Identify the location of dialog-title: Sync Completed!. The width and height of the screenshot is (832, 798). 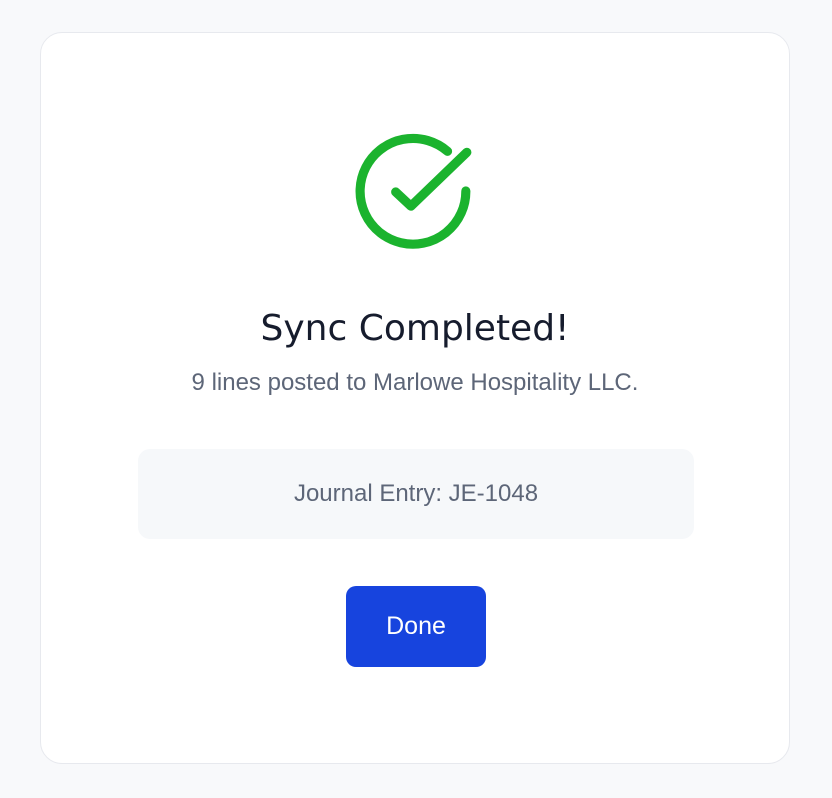
(415, 328).